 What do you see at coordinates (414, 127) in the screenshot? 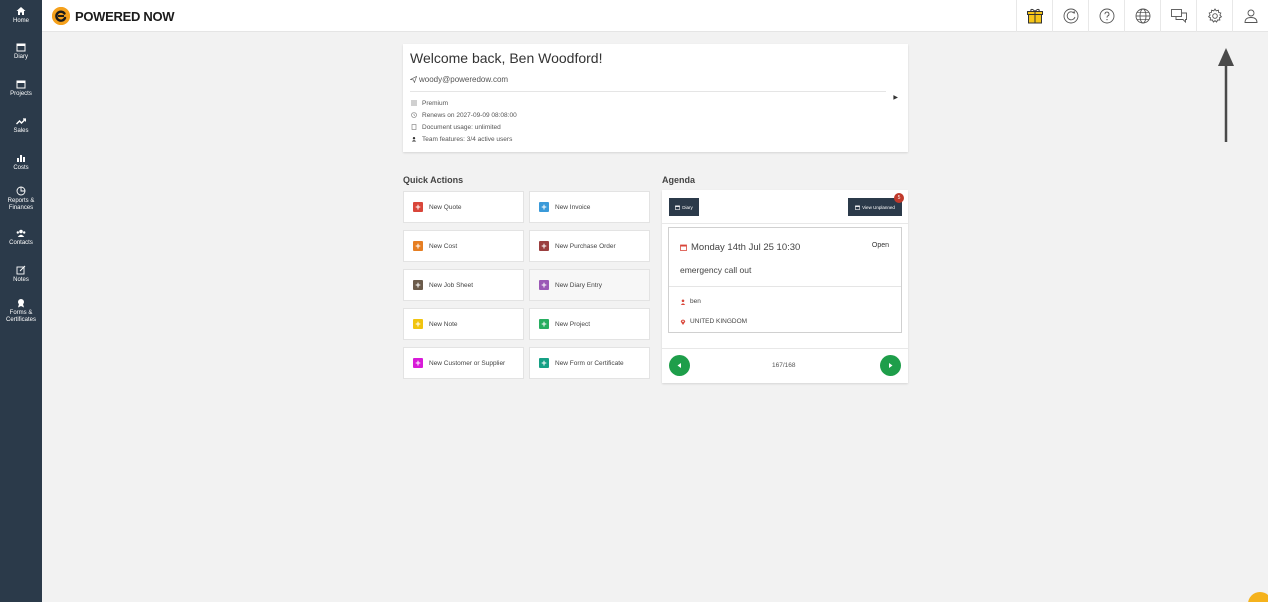
I see `document-icon` at bounding box center [414, 127].